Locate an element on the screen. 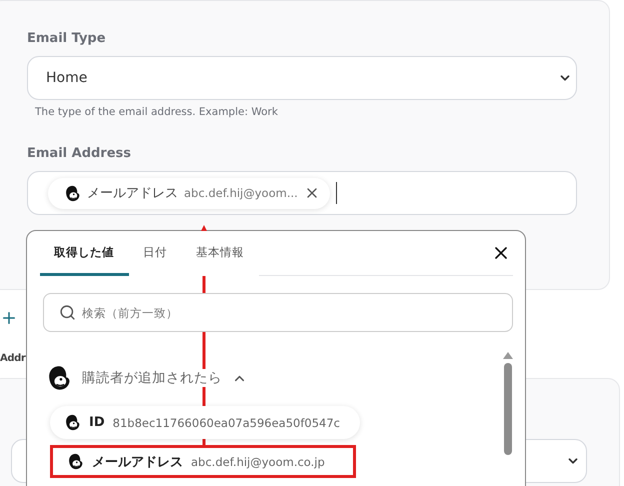  field-label: Email Type is located at coordinates (67, 38).